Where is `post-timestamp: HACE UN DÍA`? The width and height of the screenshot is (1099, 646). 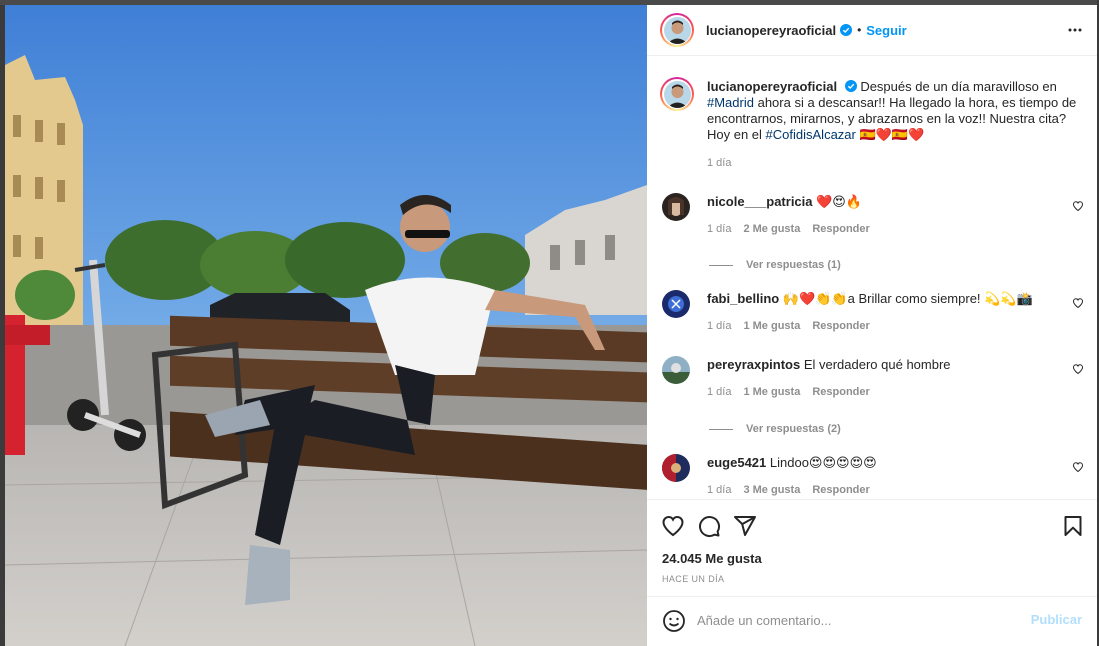 post-timestamp: HACE UN DÍA is located at coordinates (693, 579).